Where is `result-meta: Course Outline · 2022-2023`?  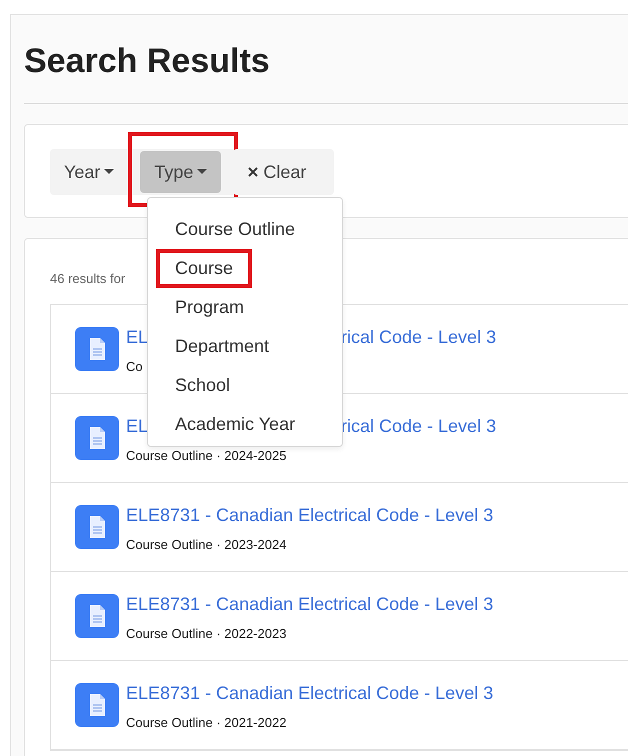 result-meta: Course Outline · 2022-2023 is located at coordinates (207, 633).